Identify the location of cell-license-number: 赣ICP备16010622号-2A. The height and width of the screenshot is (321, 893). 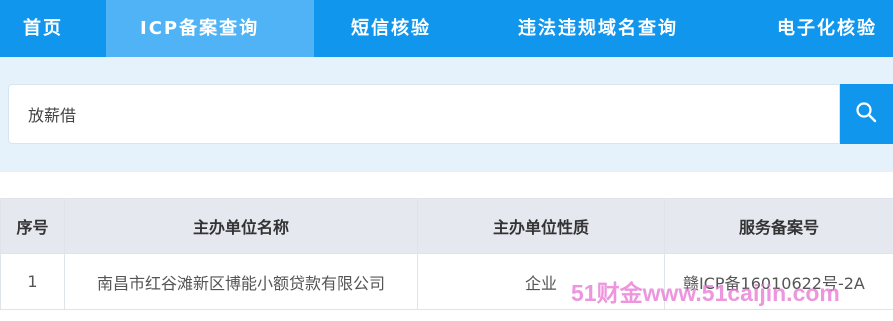
(778, 281).